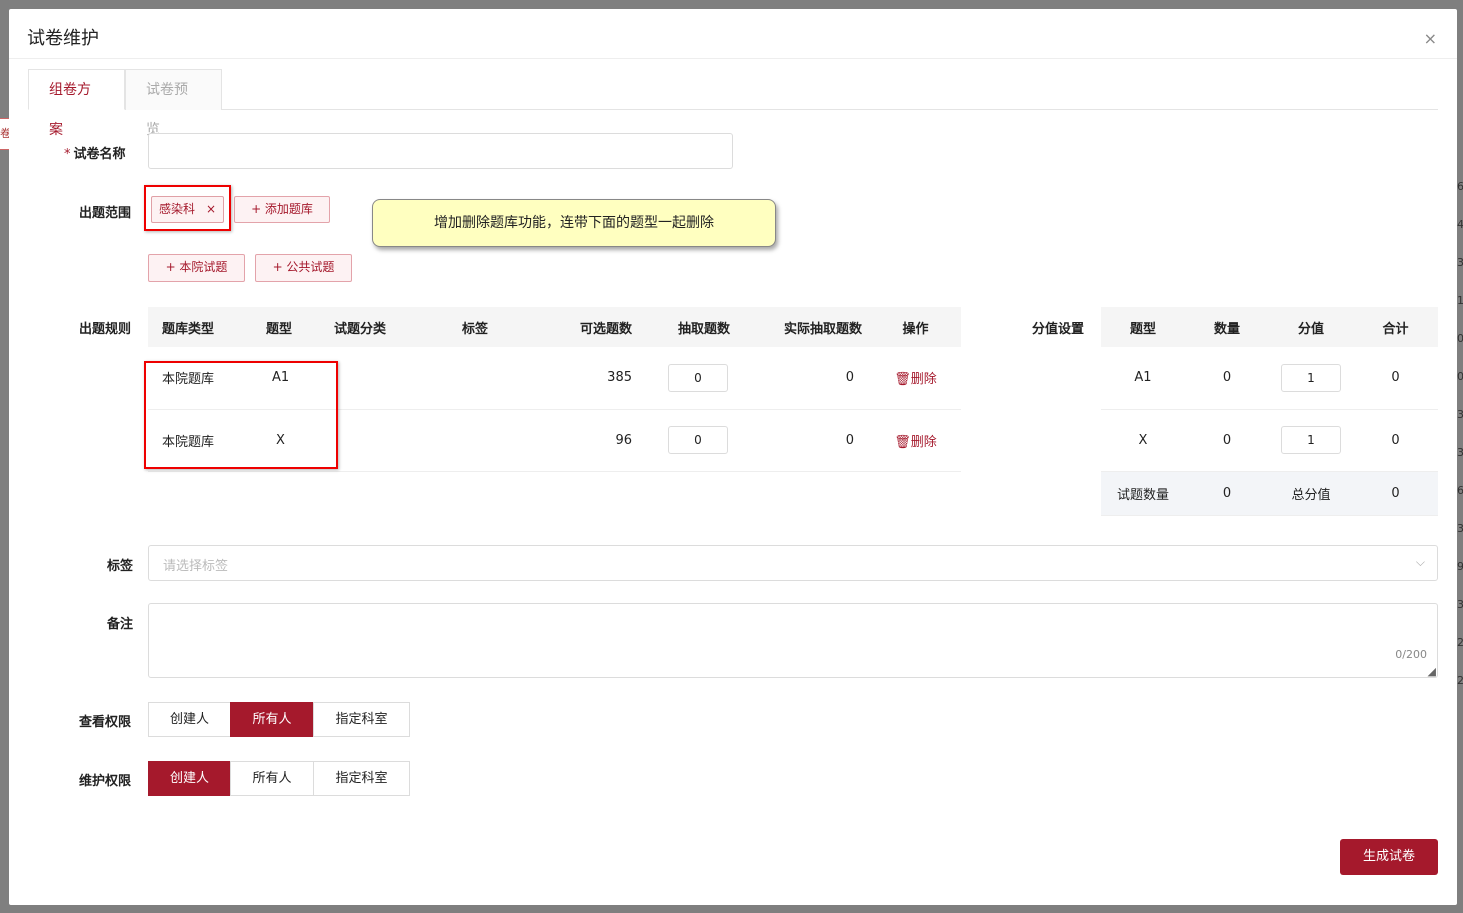 This screenshot has width=1463, height=913. I want to click on view-permission-group: 创建人 所有人 指定科室, so click(279, 719).